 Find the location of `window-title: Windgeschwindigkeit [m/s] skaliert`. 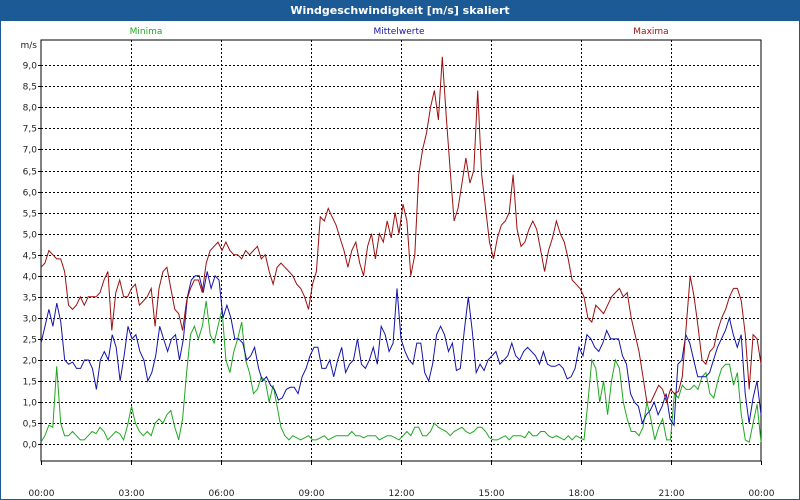

window-title: Windgeschwindigkeit [m/s] skaliert is located at coordinates (400, 11).